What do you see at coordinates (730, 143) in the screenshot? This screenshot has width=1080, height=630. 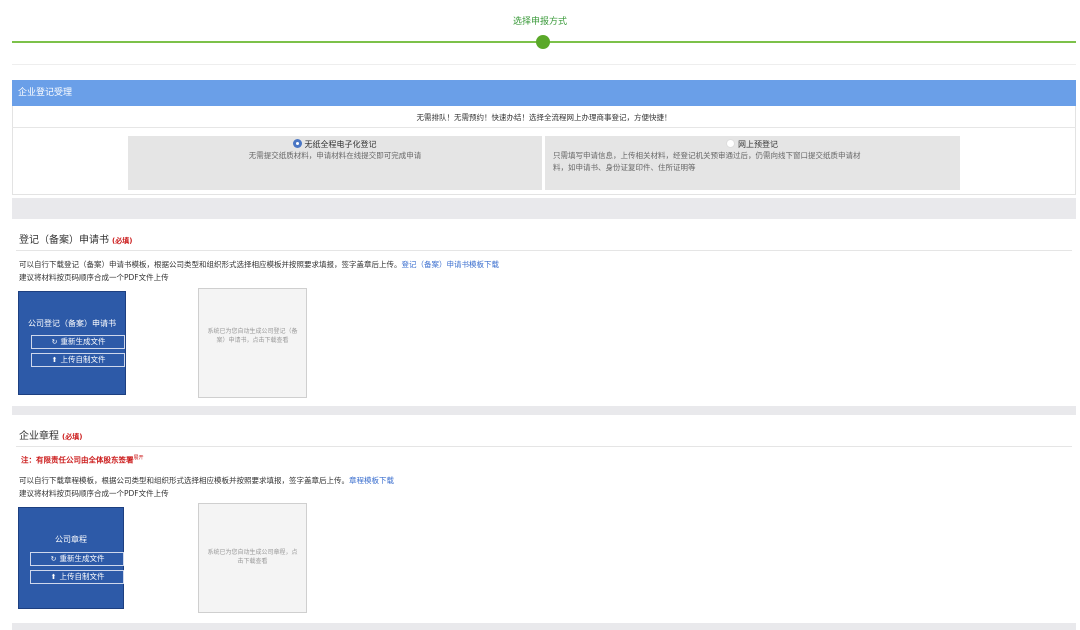 I see `radio-unchecked-icon` at bounding box center [730, 143].